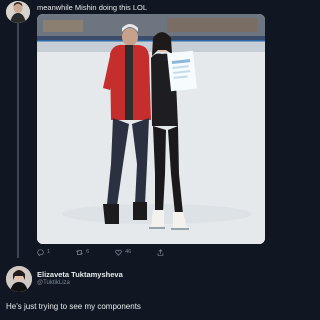 The height and width of the screenshot is (320, 320). Describe the element at coordinates (53, 283) in the screenshot. I see `reply-author-handle: @TuktikLiza` at that location.